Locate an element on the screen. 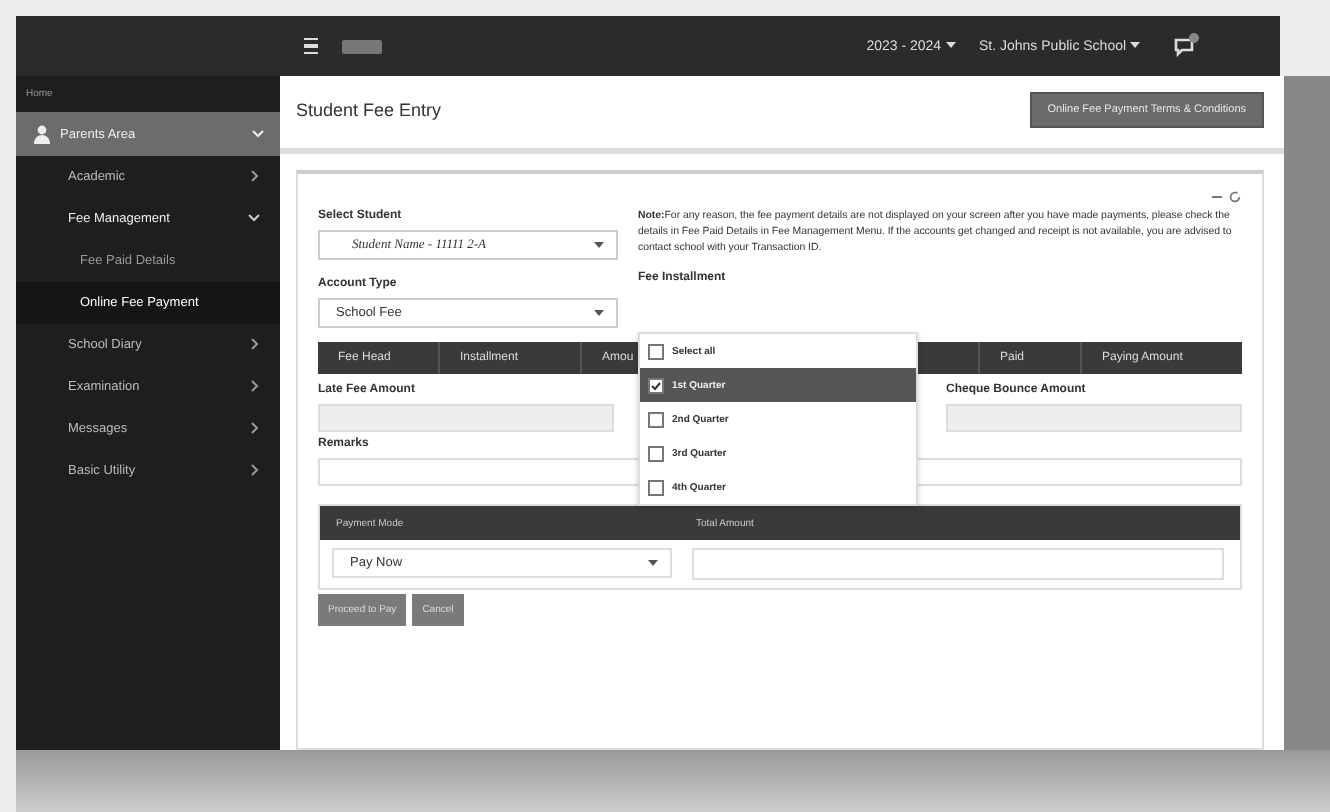  late-fee-field is located at coordinates (466, 418).